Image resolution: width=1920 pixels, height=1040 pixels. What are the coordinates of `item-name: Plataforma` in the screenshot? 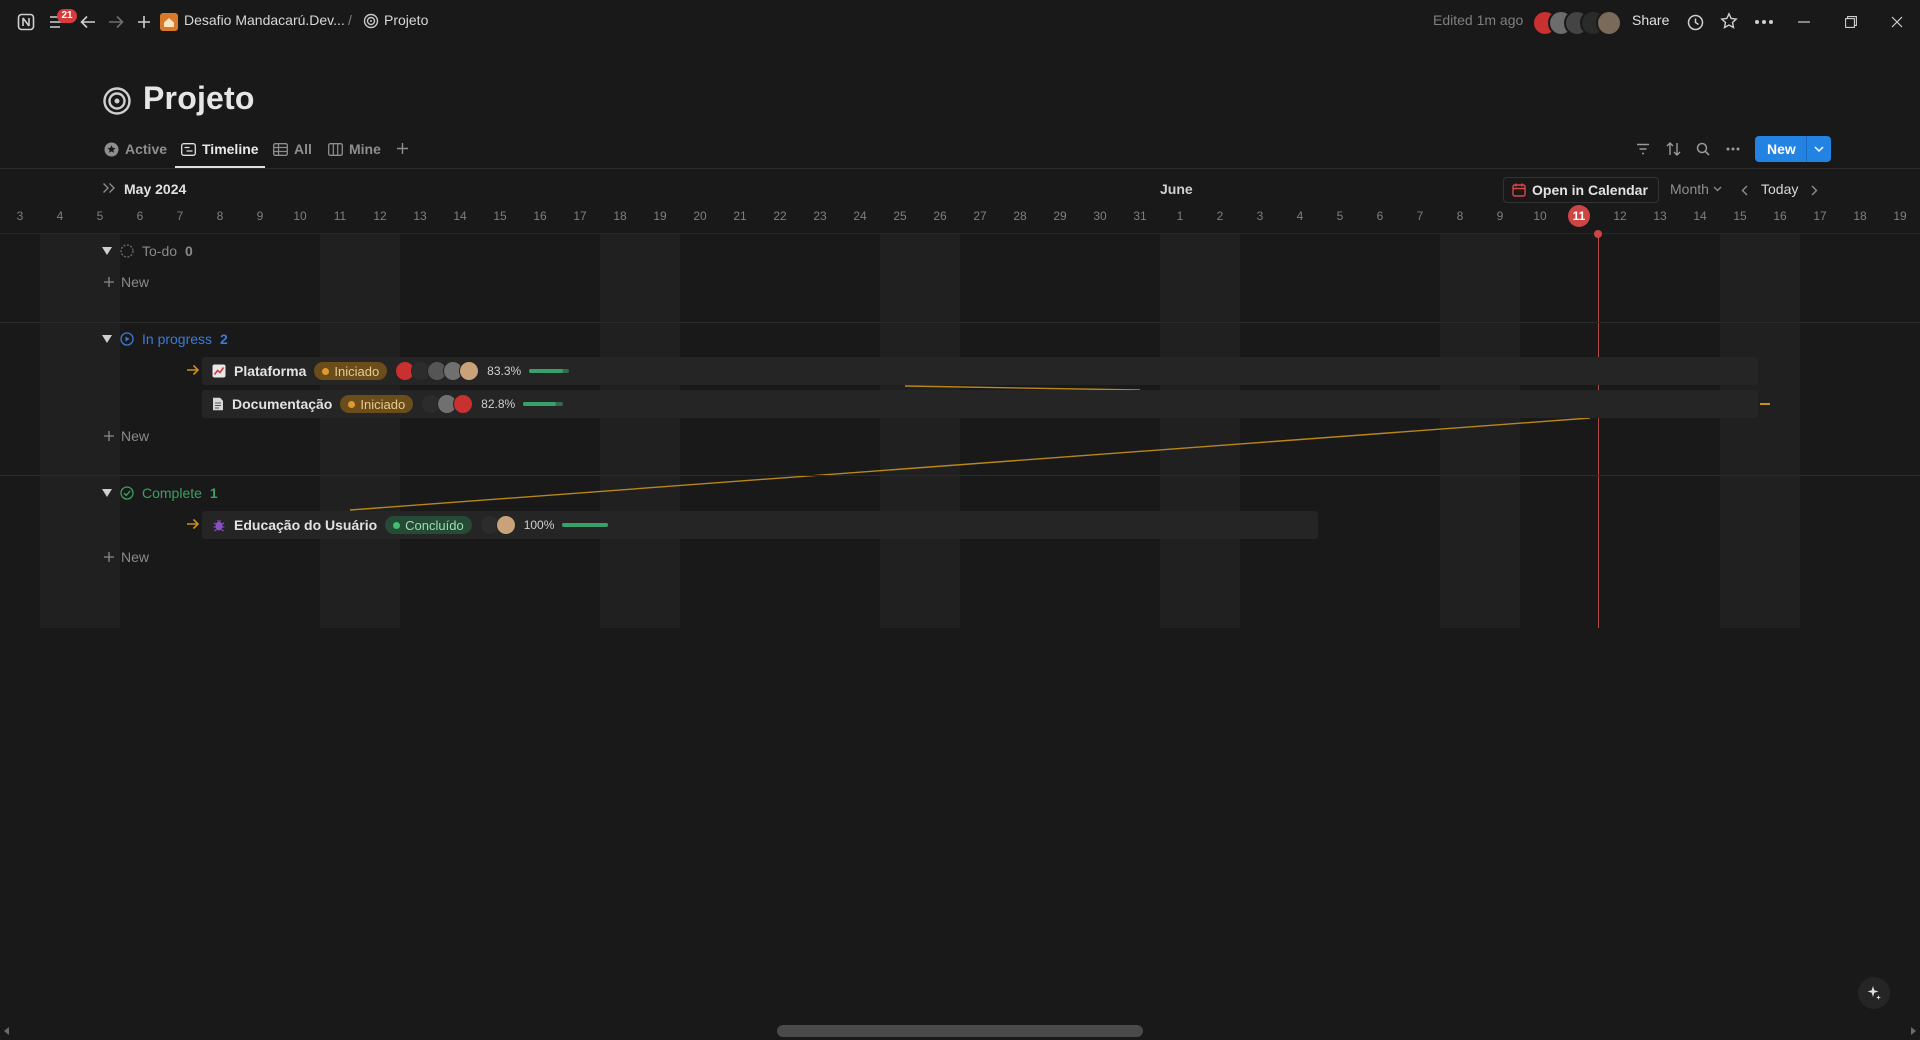 It's located at (270, 371).